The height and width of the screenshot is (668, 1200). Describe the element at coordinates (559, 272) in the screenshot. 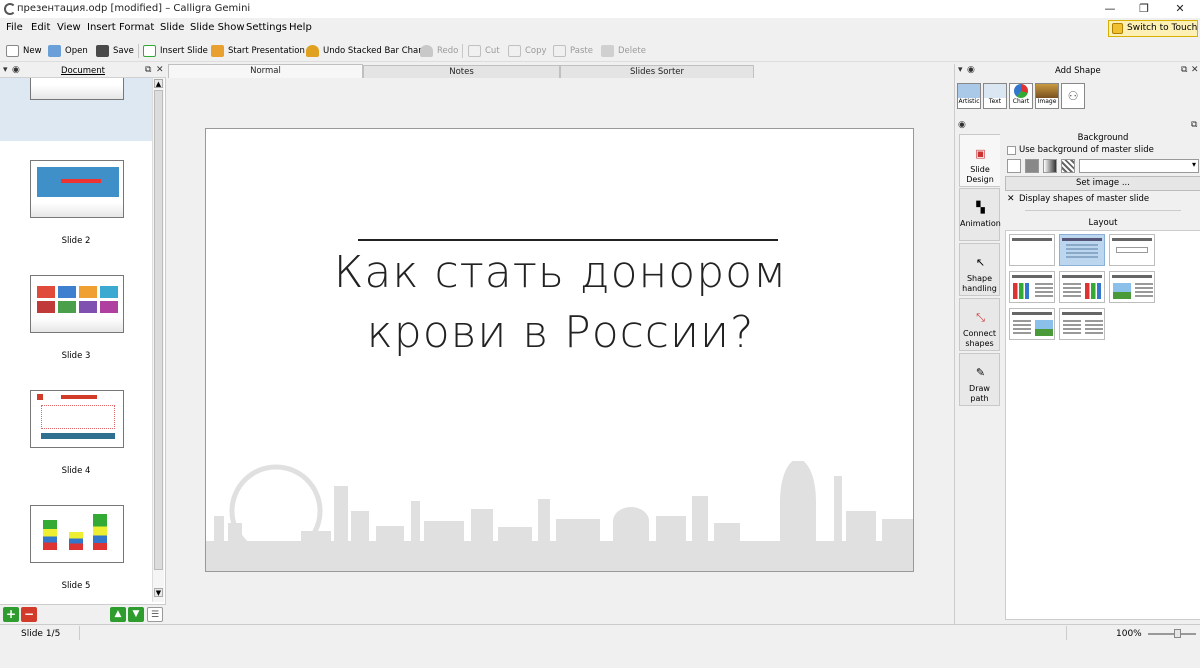

I see `slide-title-line-1: Как стать донором` at that location.